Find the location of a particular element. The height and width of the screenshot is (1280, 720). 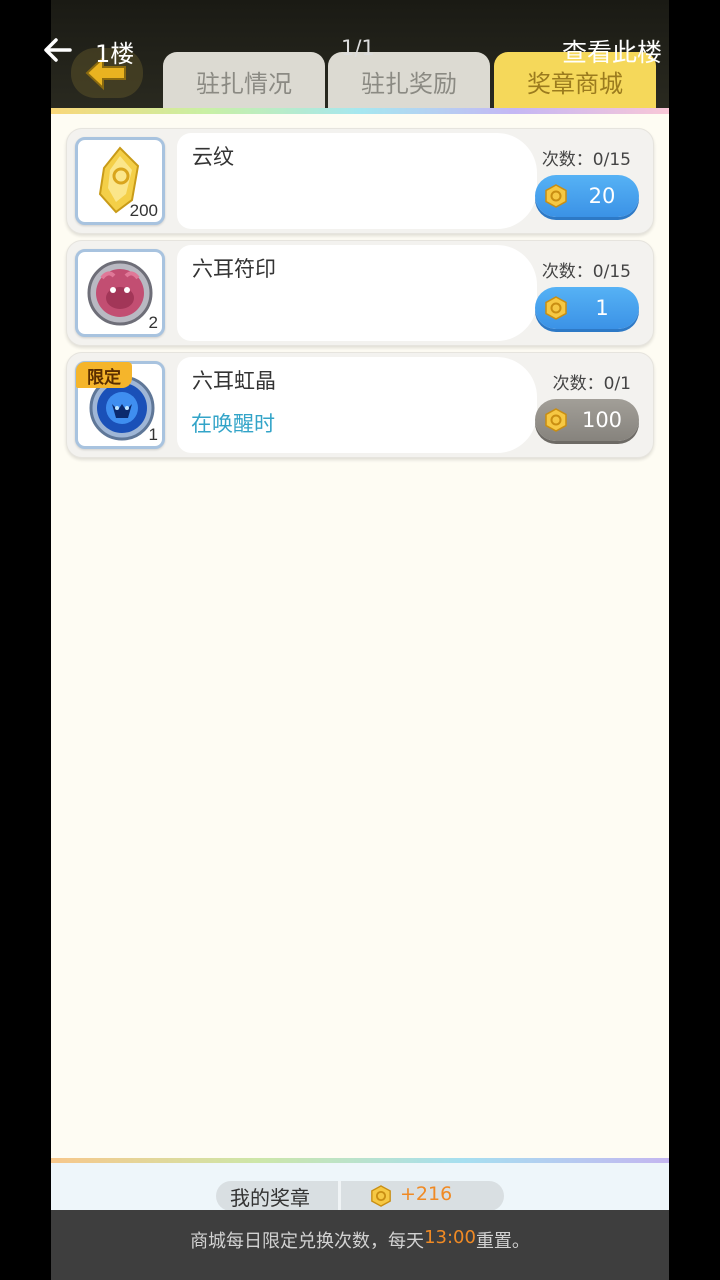

tab-station-reward: 驻扎奖励 is located at coordinates (409, 81).